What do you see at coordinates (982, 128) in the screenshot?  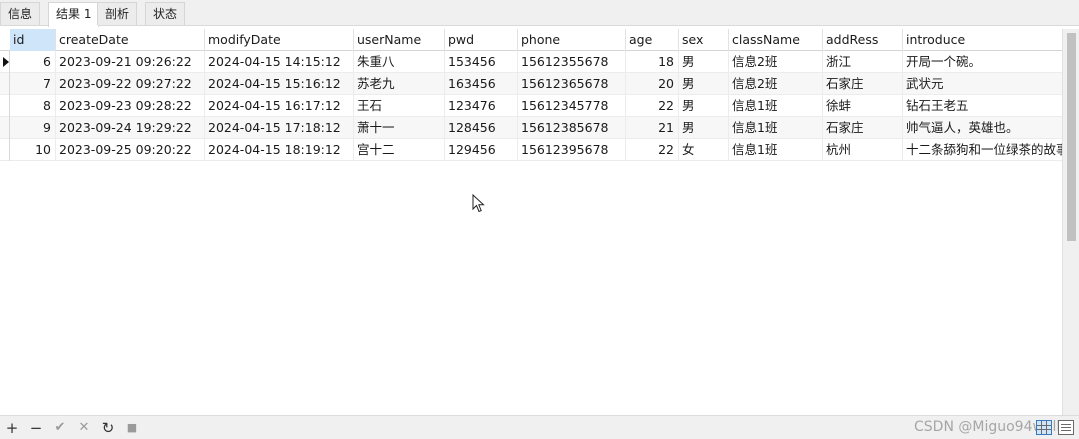 I see `cell-introduce: 帅气逼人，英雄也。` at bounding box center [982, 128].